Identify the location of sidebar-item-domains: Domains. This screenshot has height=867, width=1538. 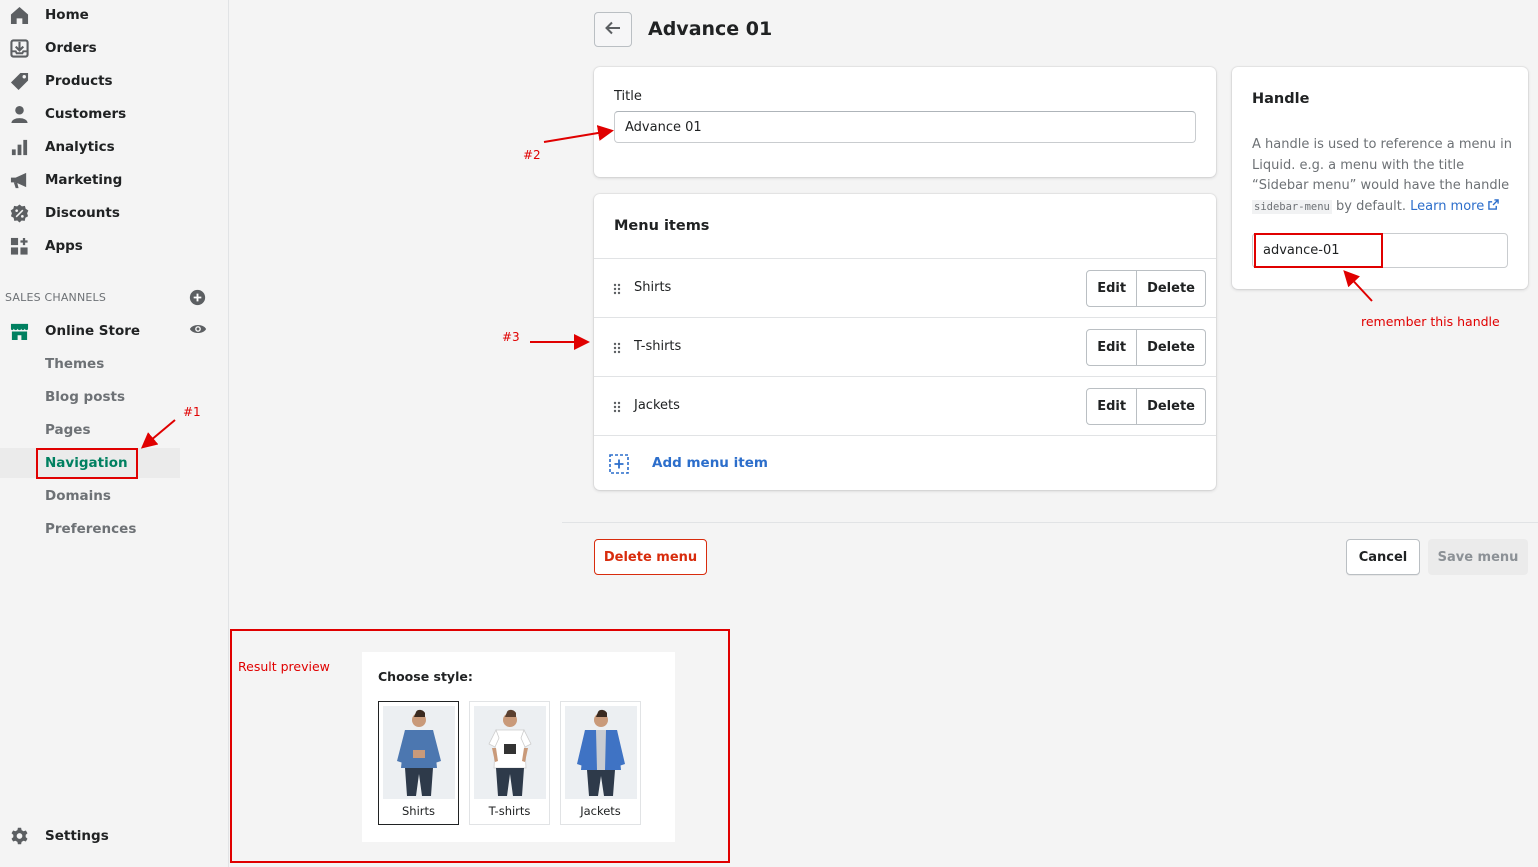
(90, 496).